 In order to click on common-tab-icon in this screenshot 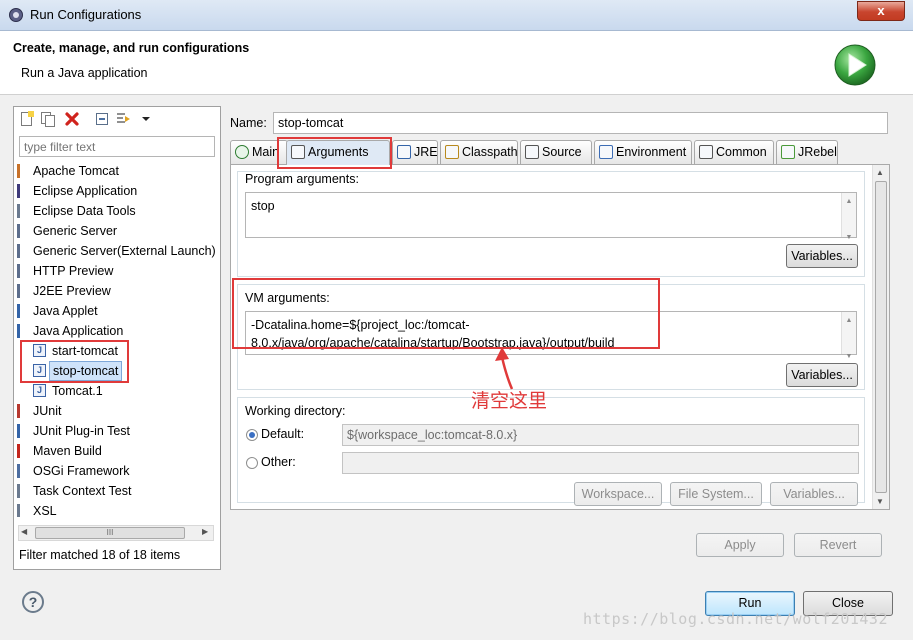, I will do `click(706, 152)`.